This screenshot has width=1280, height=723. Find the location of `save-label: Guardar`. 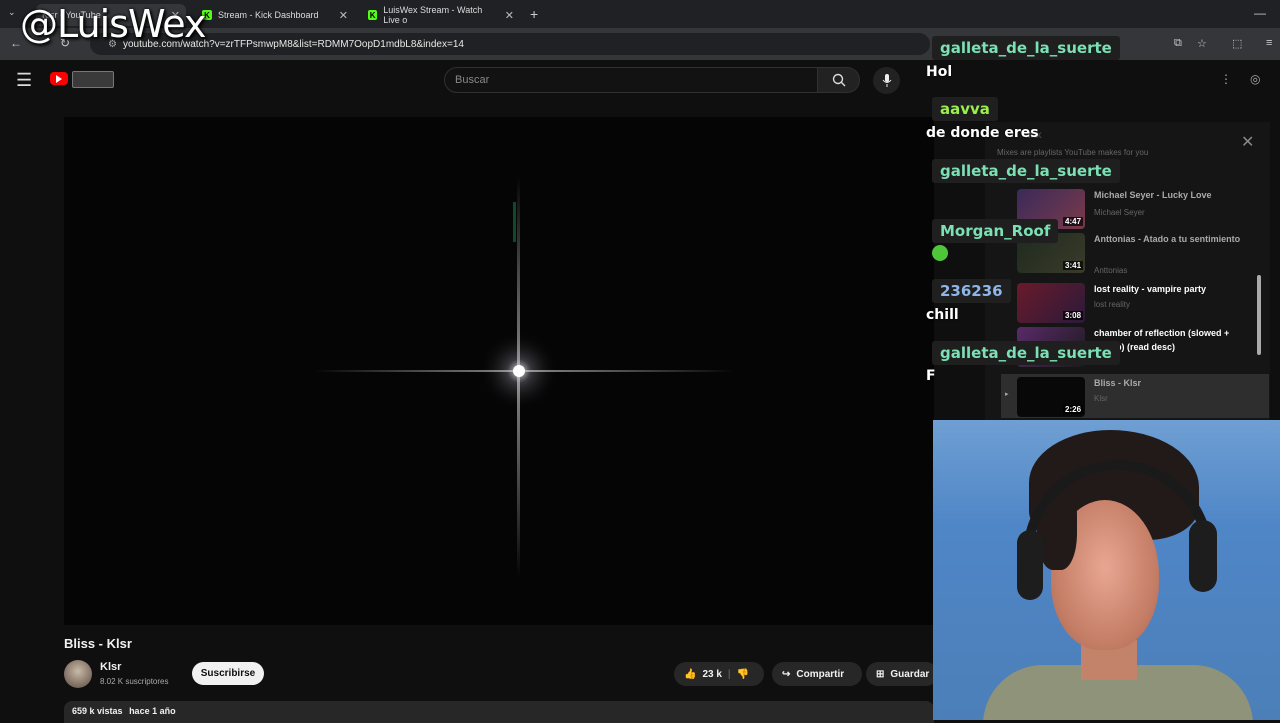

save-label: Guardar is located at coordinates (910, 674).